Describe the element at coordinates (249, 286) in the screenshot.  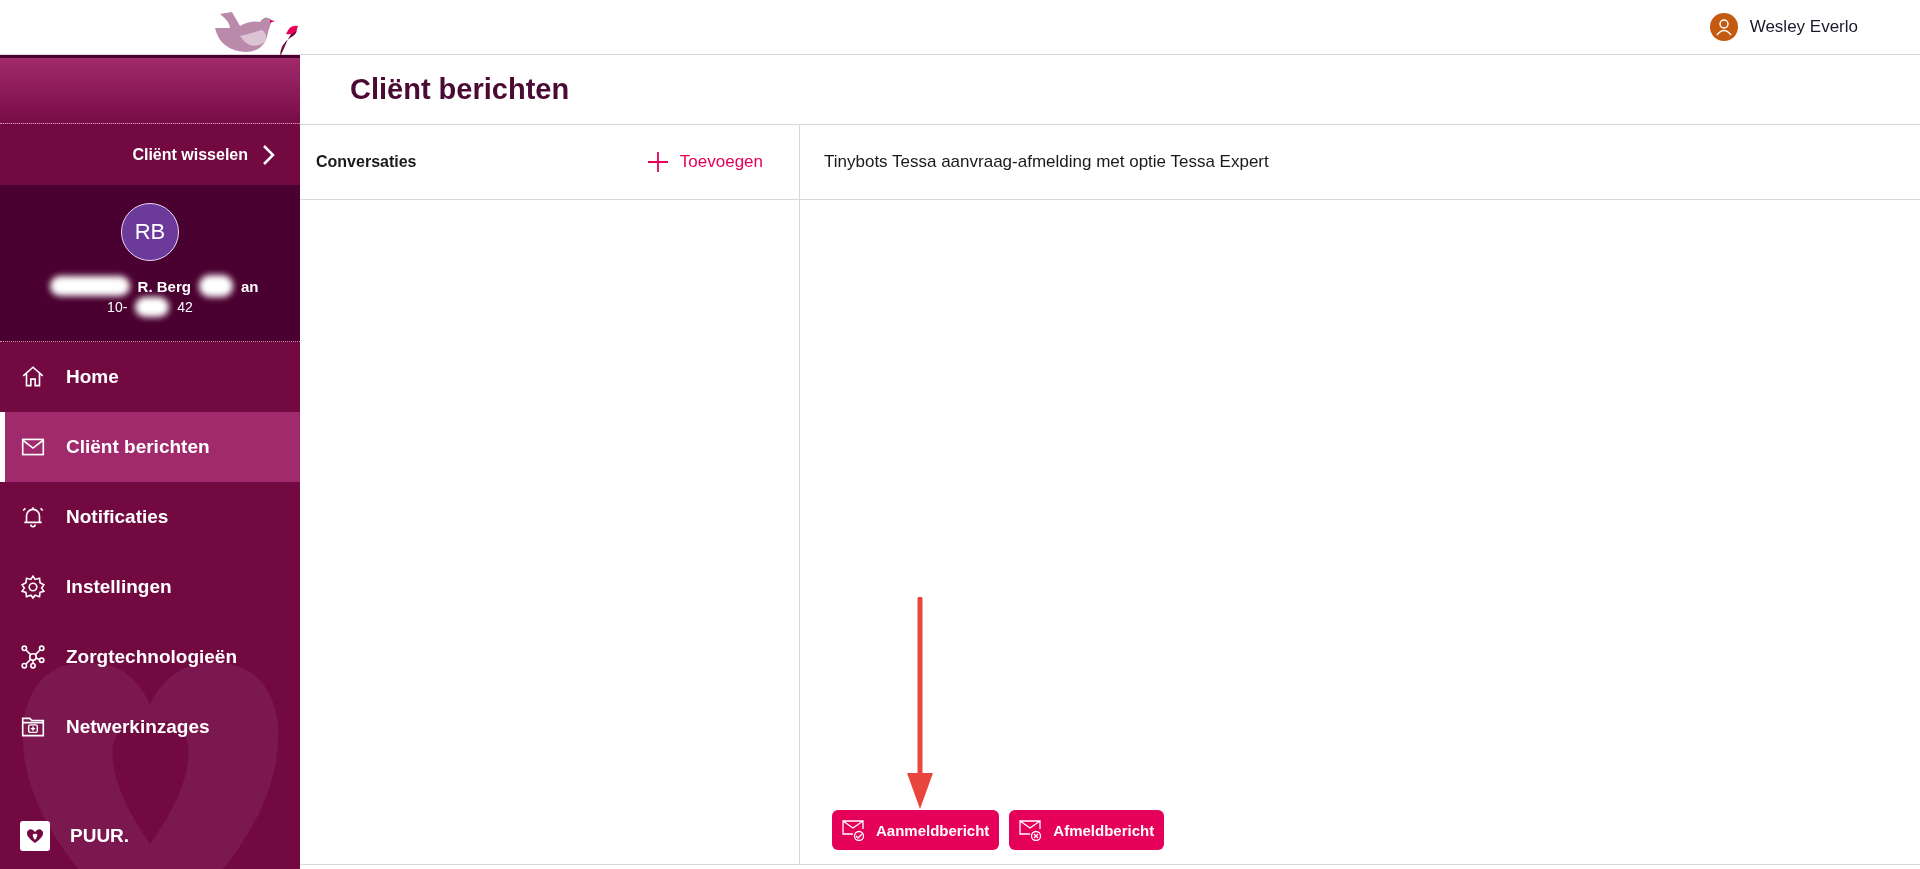
I see `client-name: an` at that location.